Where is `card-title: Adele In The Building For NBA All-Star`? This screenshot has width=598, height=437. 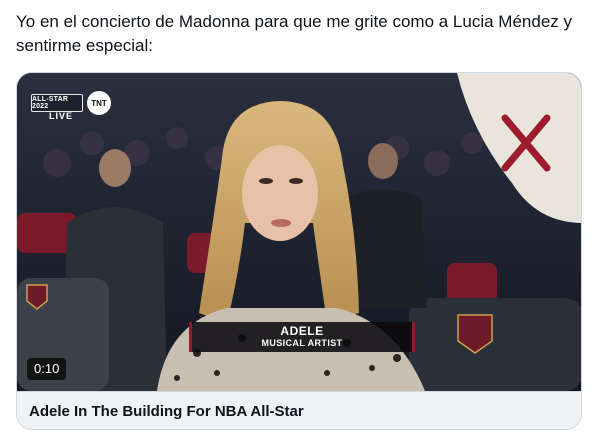
card-title: Adele In The Building For NBA All-Star is located at coordinates (299, 410).